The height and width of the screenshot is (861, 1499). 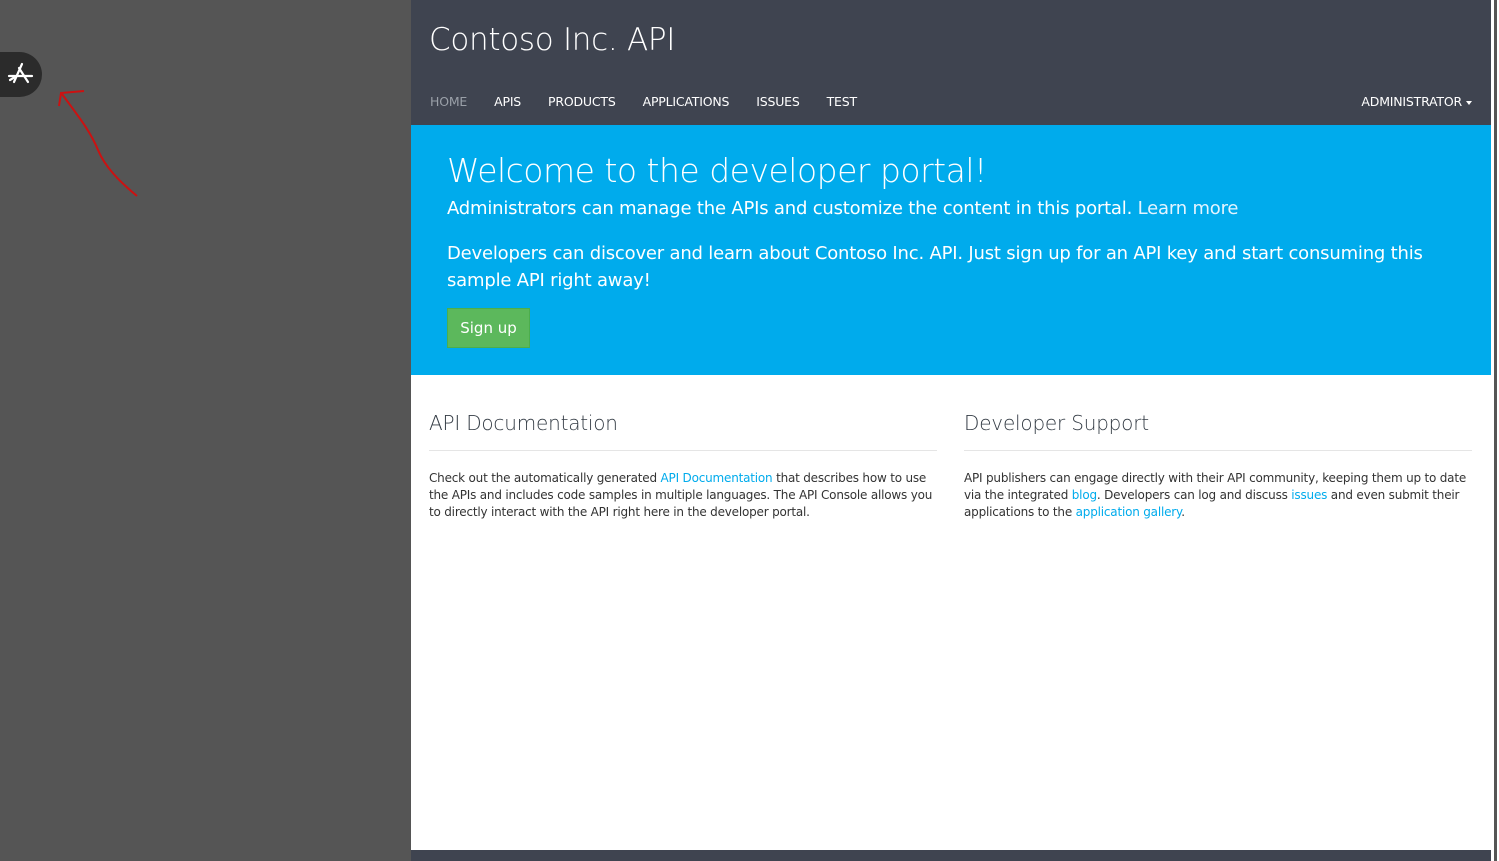 What do you see at coordinates (545, 478) in the screenshot?
I see `api-docs-text-before: Check out the automatically generated` at bounding box center [545, 478].